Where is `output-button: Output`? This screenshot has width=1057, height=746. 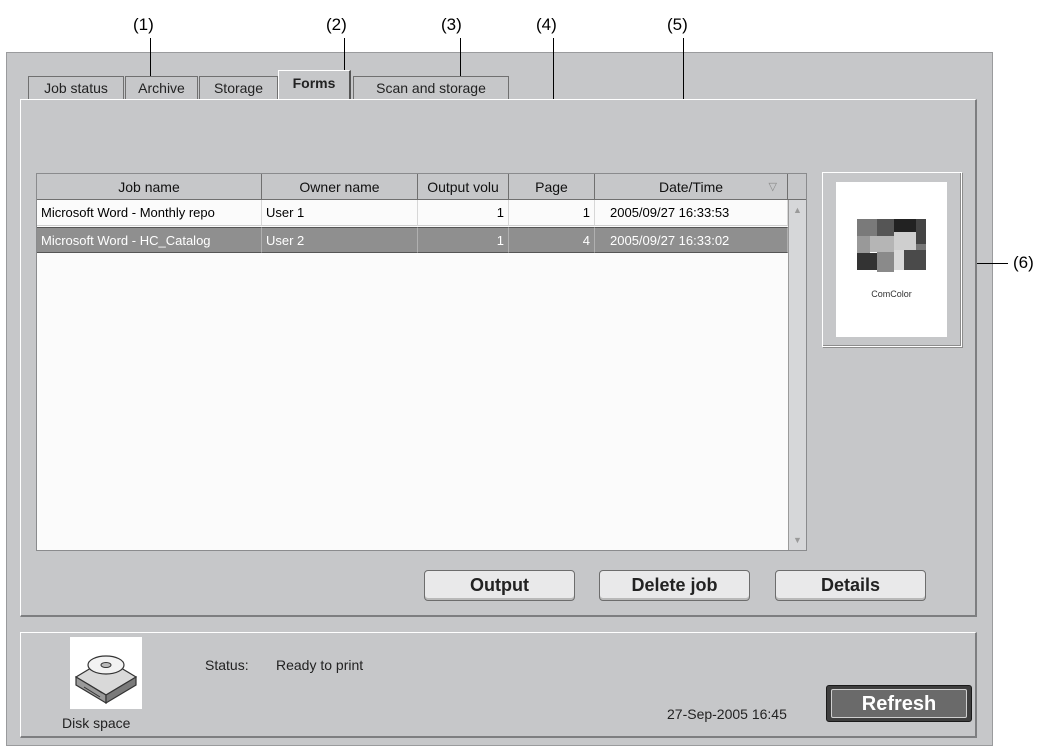
output-button: Output is located at coordinates (499, 585).